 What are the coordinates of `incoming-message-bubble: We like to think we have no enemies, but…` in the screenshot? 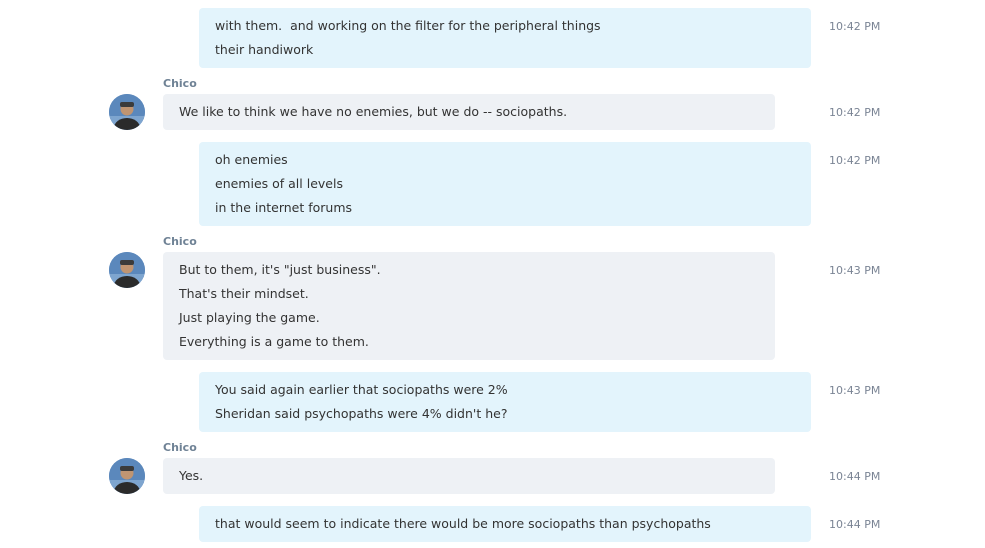 It's located at (469, 112).